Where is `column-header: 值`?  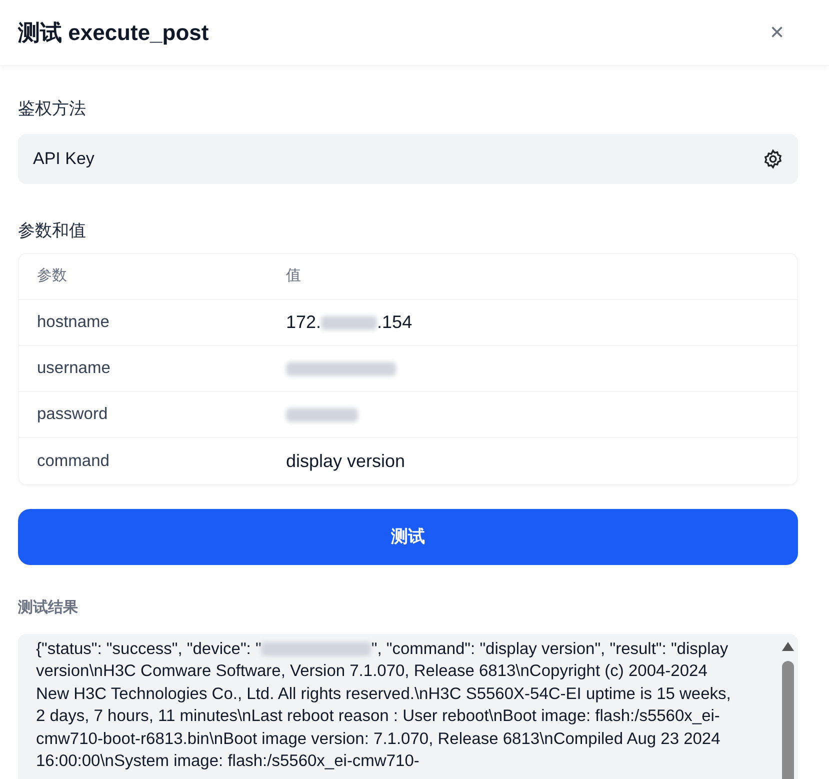 column-header: 值 is located at coordinates (294, 276).